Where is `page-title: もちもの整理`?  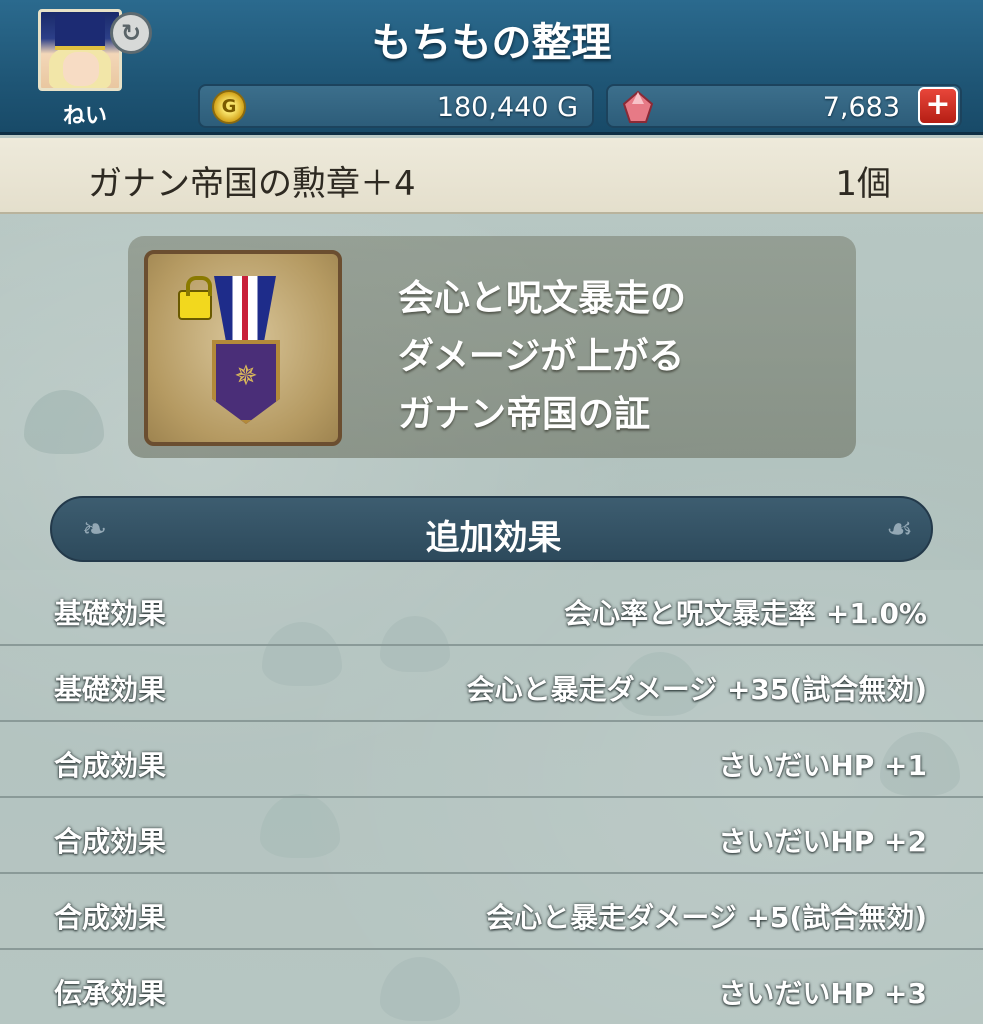 page-title: もちもの整理 is located at coordinates (491, 43).